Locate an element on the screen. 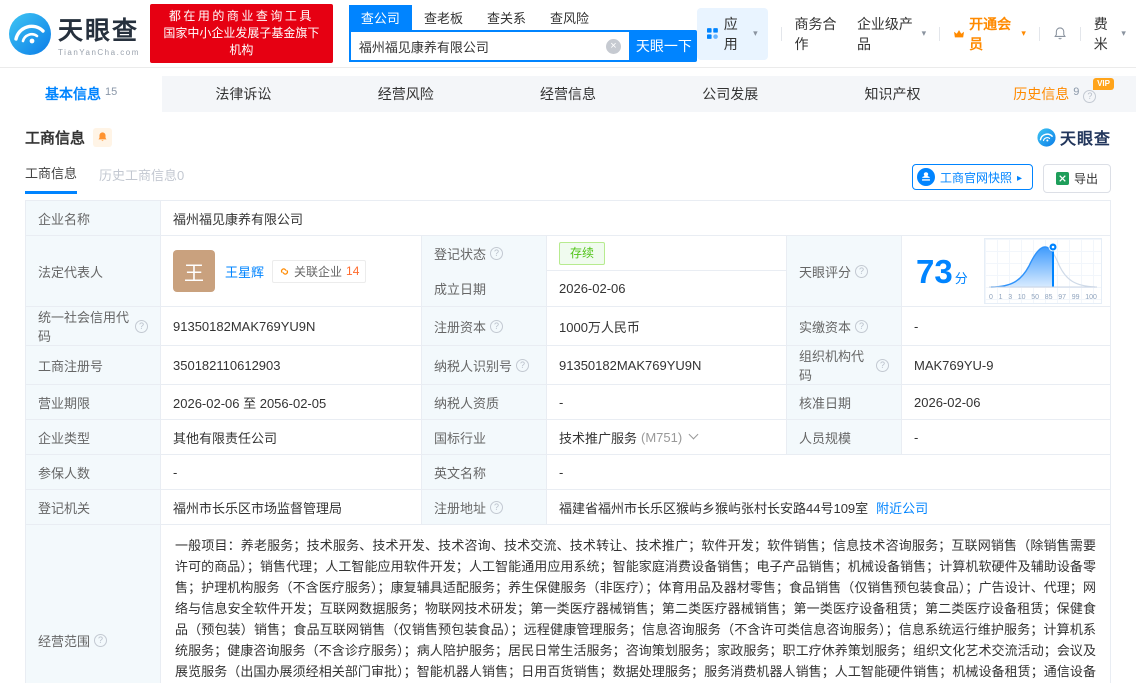 This screenshot has width=1136, height=683. status-date-subtable: 登记状态 存续 成立日期 2026-02-06 is located at coordinates (604, 271).